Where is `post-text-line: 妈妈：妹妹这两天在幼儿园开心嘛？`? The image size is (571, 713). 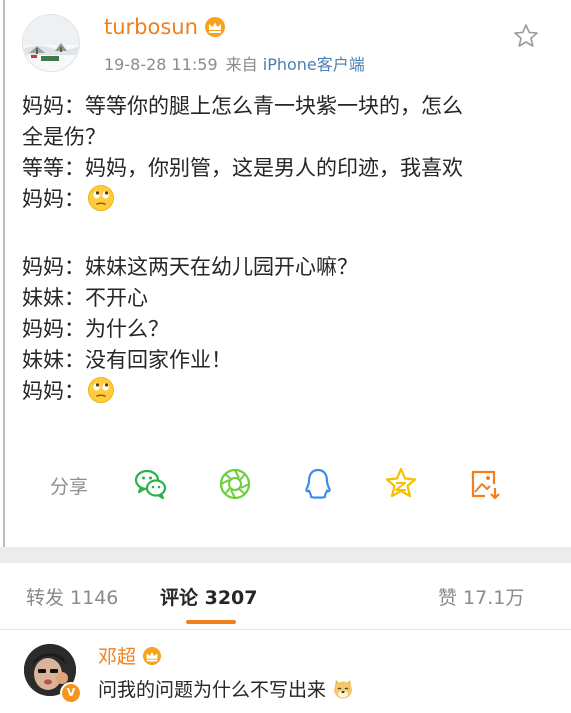
post-text-line: 妈妈：妹妹这两天在幼儿园开心嘛？ is located at coordinates (288, 267).